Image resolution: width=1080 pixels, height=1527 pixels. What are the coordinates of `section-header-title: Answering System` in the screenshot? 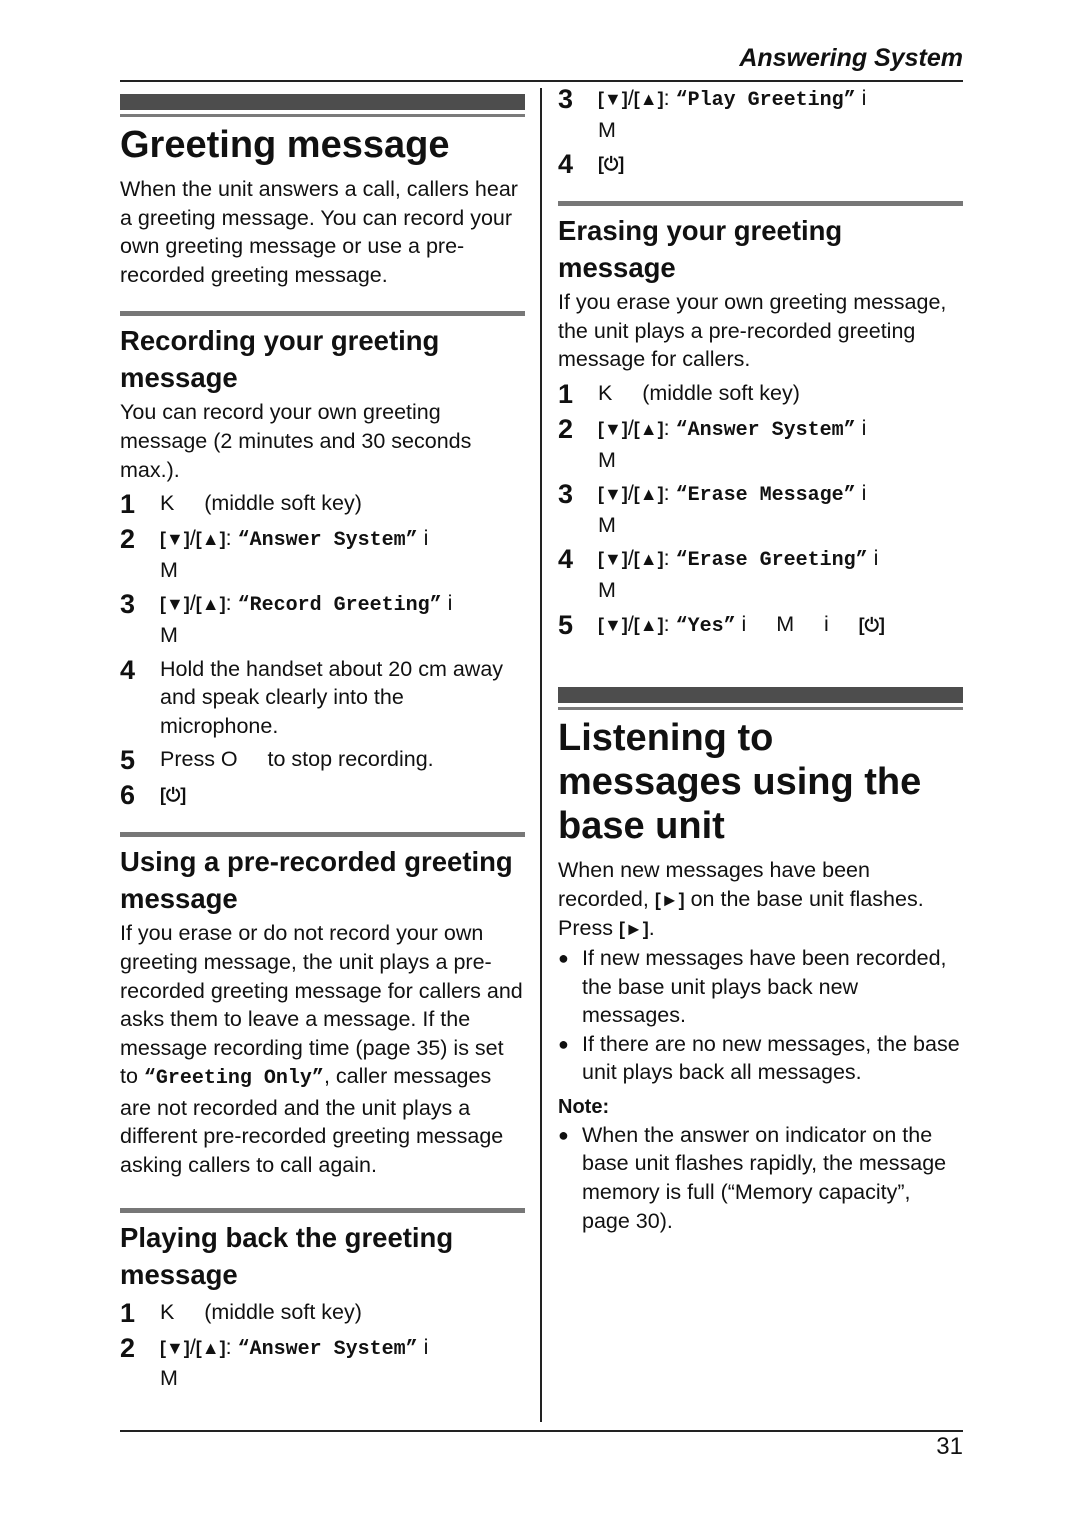 It's located at (851, 58).